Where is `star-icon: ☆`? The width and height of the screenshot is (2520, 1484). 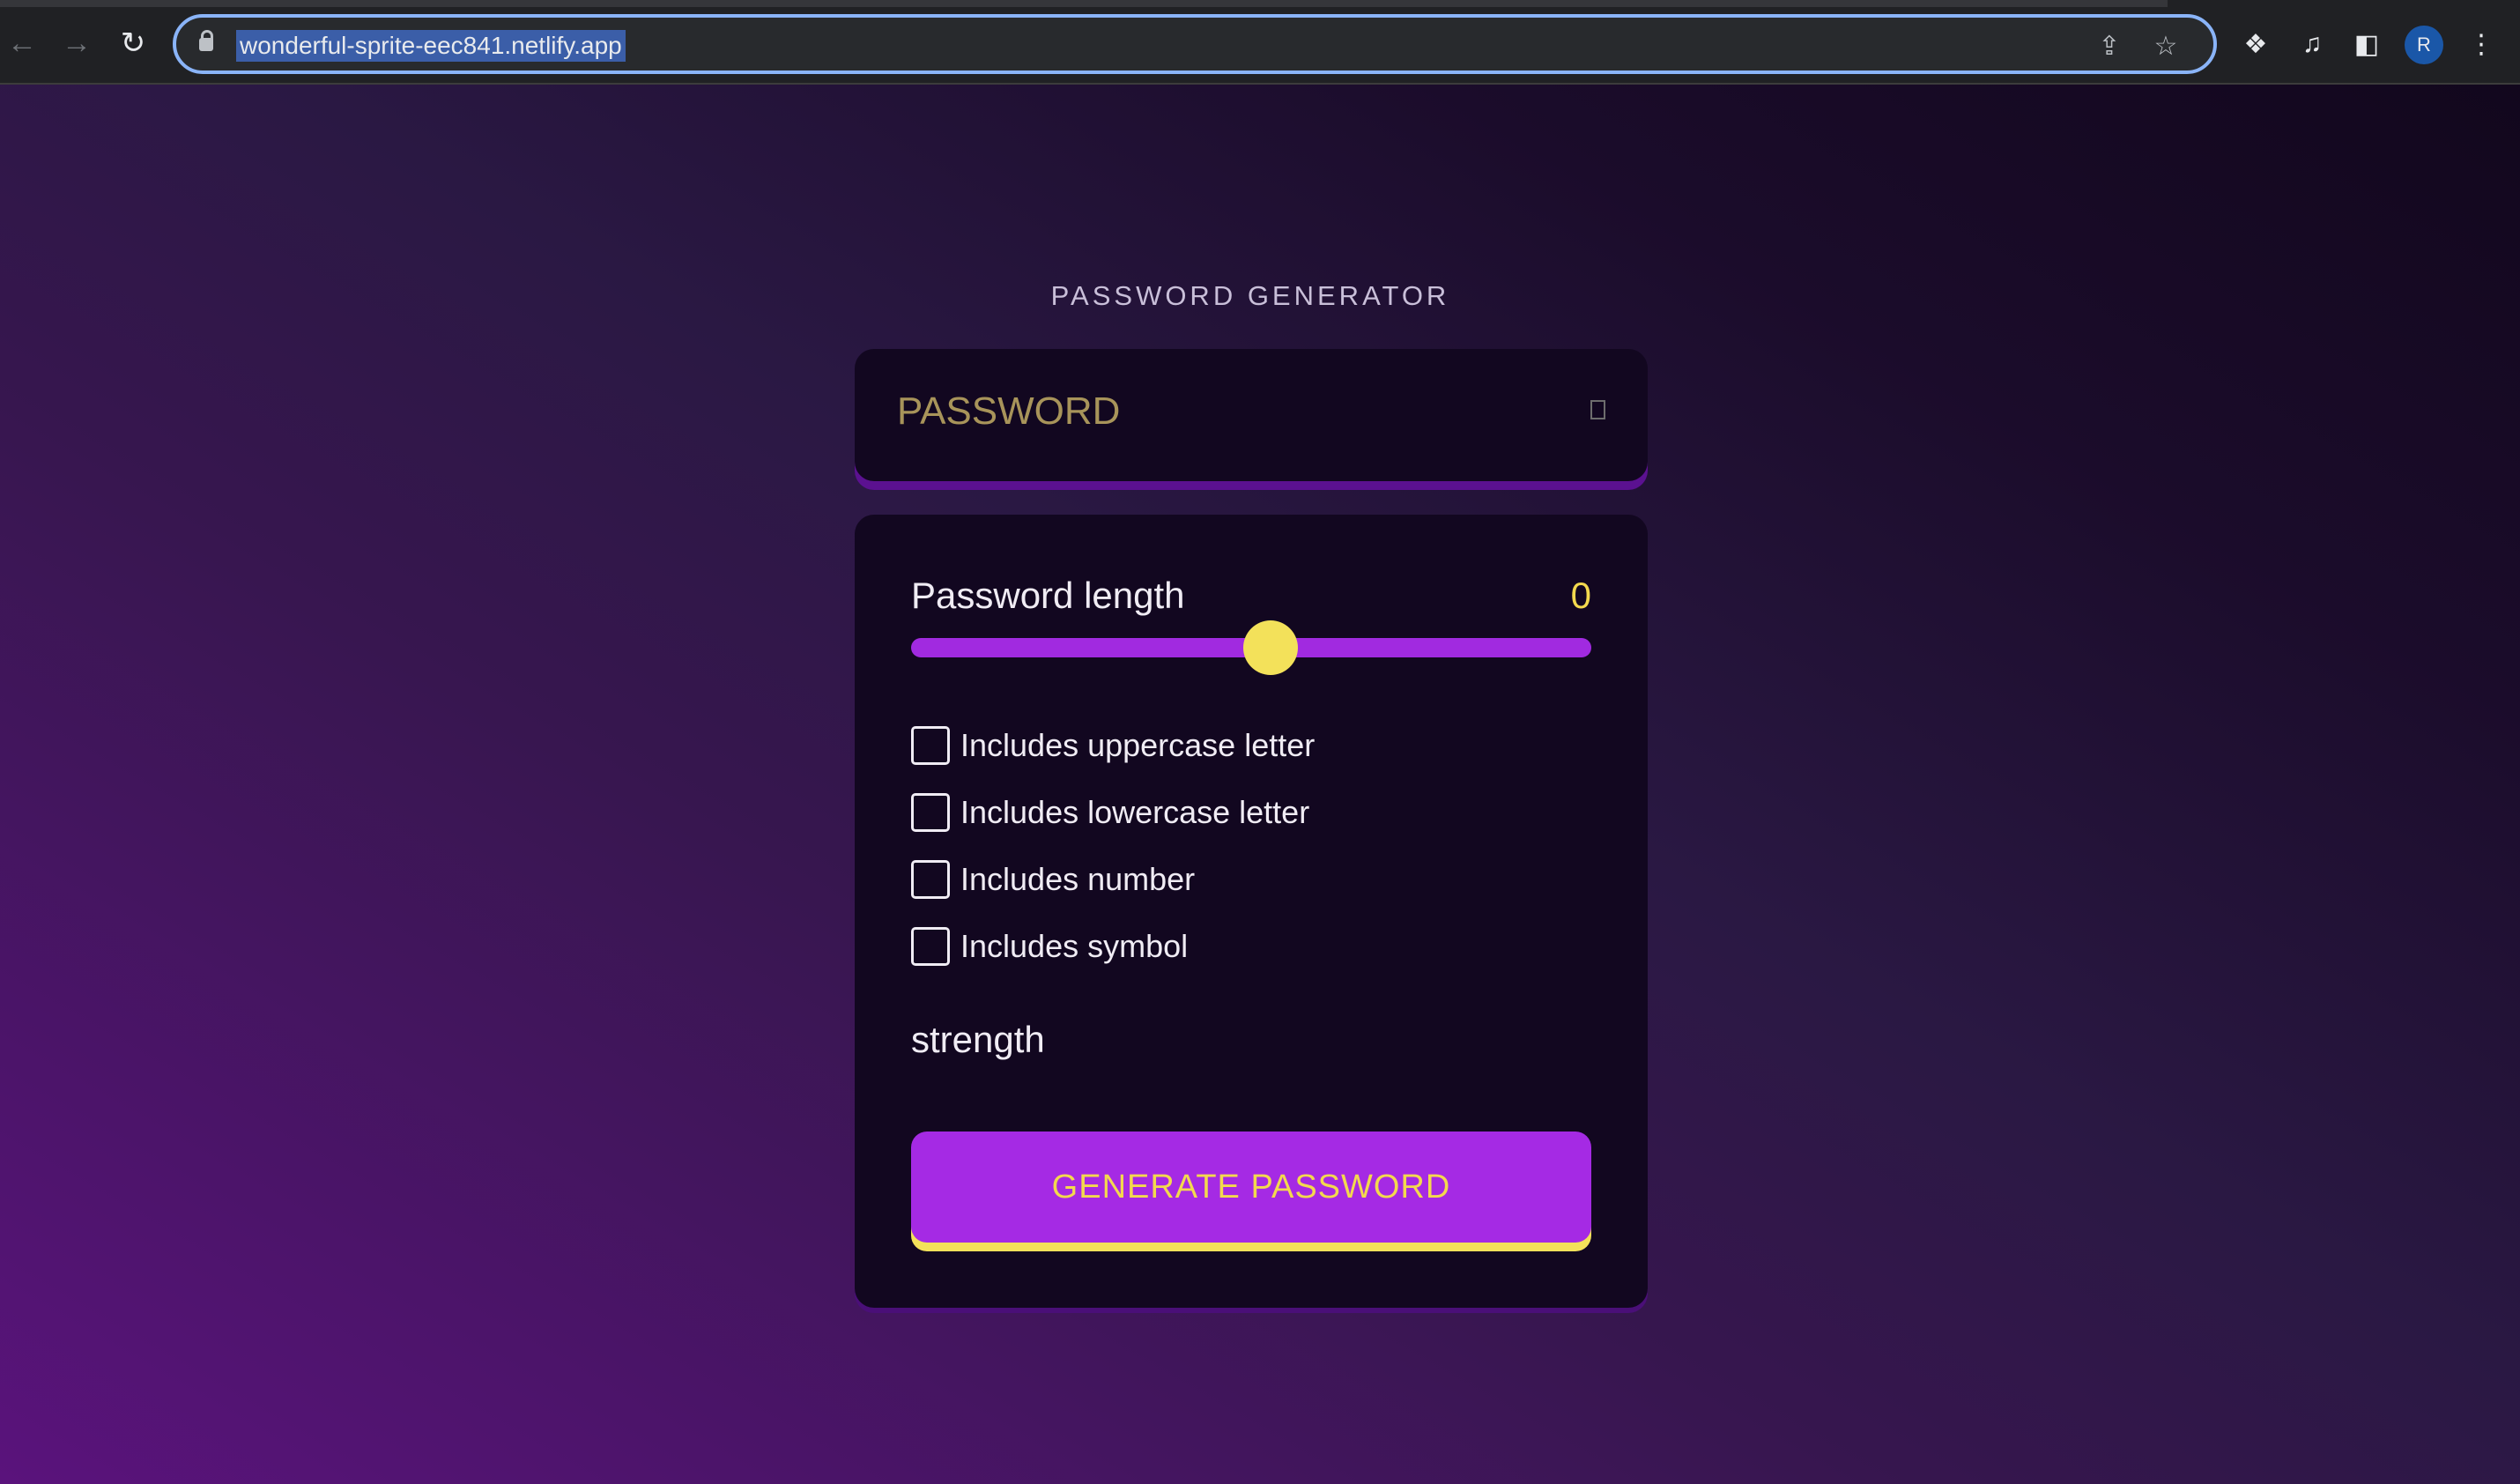
star-icon: ☆ is located at coordinates (2165, 45).